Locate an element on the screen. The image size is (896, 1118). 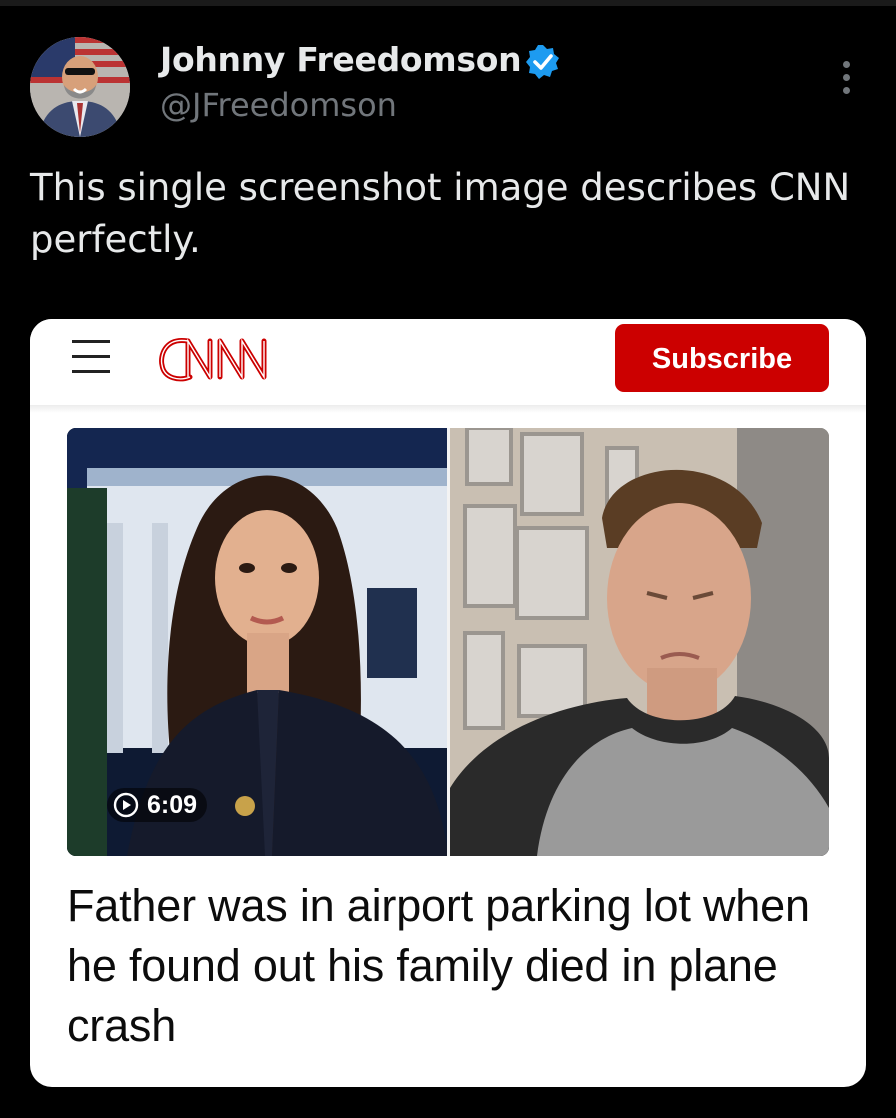
video-duration-badge: 6:09 is located at coordinates (157, 805).